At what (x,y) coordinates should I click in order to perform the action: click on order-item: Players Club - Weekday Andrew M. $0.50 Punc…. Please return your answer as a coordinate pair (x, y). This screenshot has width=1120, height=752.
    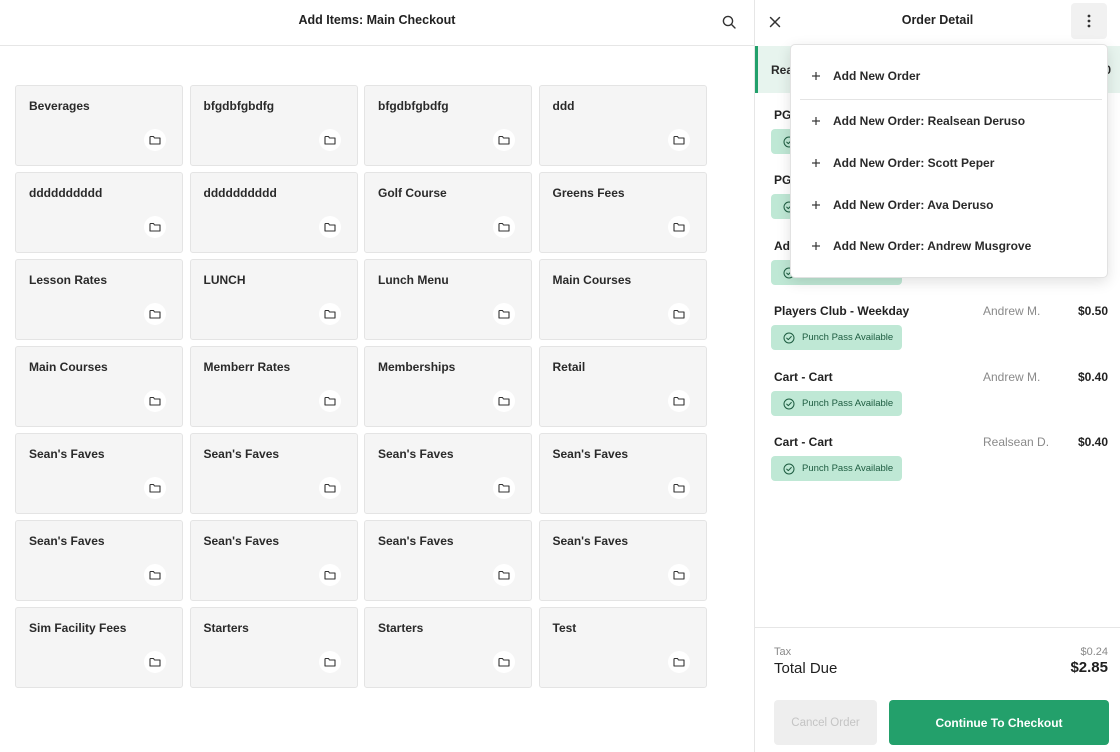
    Looking at the image, I should click on (937, 334).